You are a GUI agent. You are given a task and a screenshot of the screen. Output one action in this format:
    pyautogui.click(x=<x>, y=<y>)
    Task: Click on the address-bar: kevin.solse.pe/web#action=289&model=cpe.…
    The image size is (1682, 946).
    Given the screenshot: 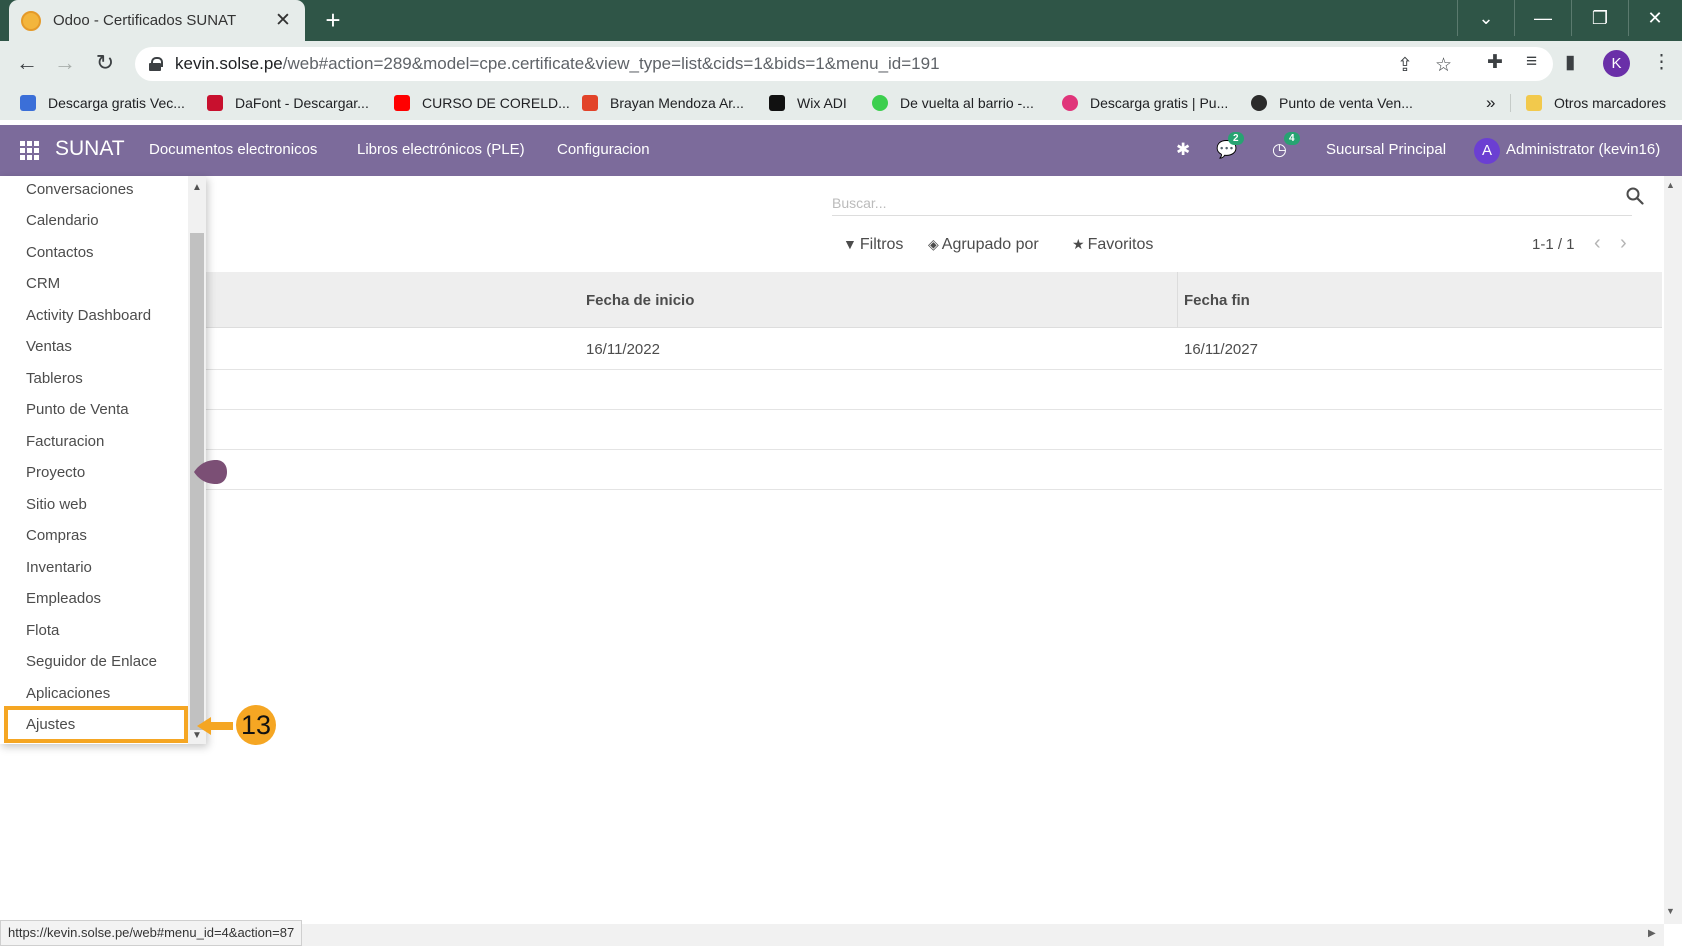 What is the action you would take?
    pyautogui.click(x=844, y=64)
    